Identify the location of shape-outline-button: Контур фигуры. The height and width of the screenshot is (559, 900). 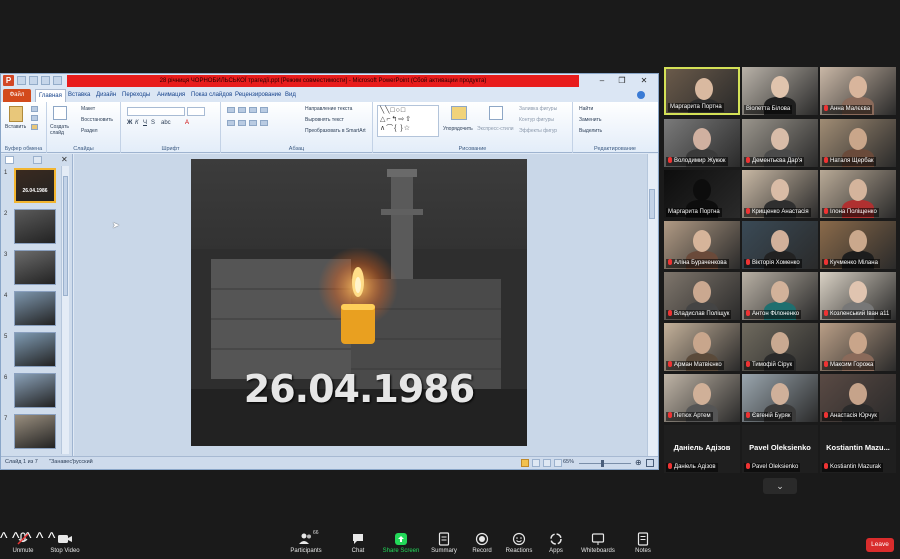
(536, 120).